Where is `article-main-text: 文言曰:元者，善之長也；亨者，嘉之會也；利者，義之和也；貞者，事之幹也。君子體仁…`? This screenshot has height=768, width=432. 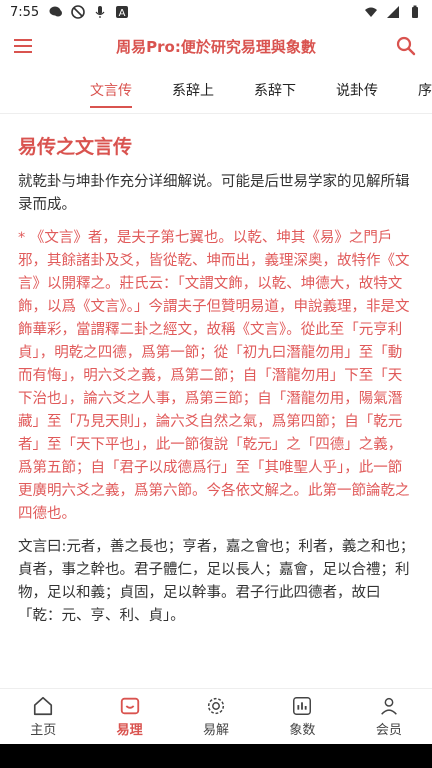 article-main-text: 文言曰:元者，善之長也；亨者，嘉之會也；利者，義之和也；貞者，事之幹也。君子體仁… is located at coordinates (216, 581).